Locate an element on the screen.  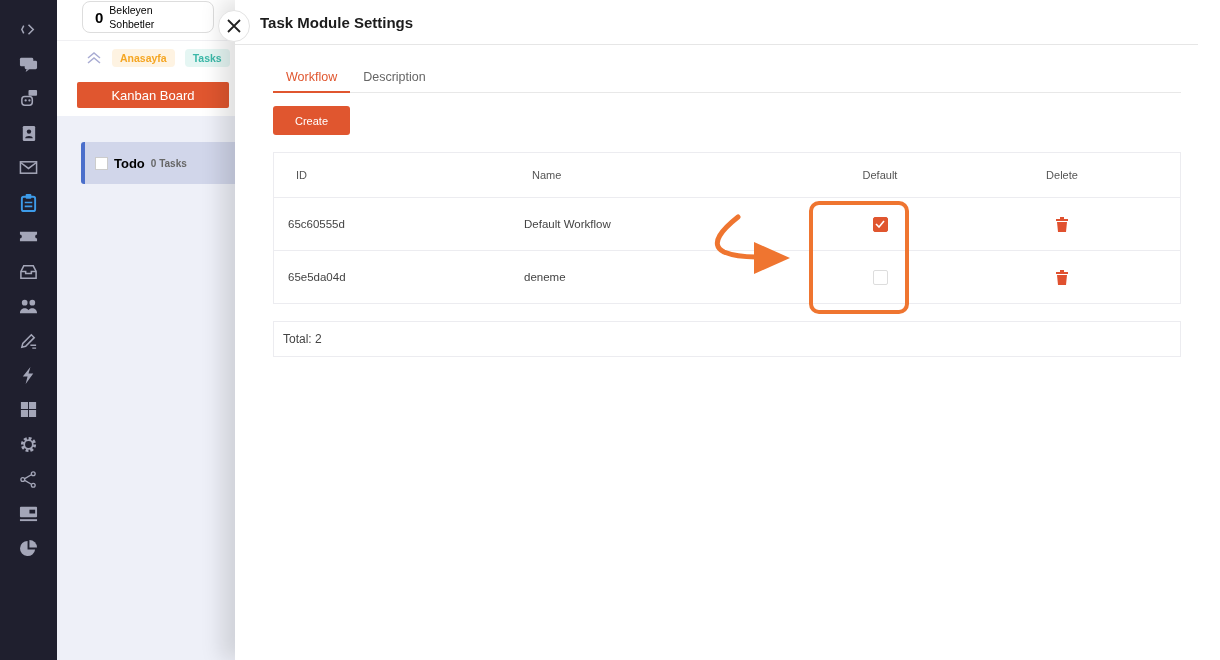
kanban-board-button: Kanban Board is located at coordinates (153, 95).